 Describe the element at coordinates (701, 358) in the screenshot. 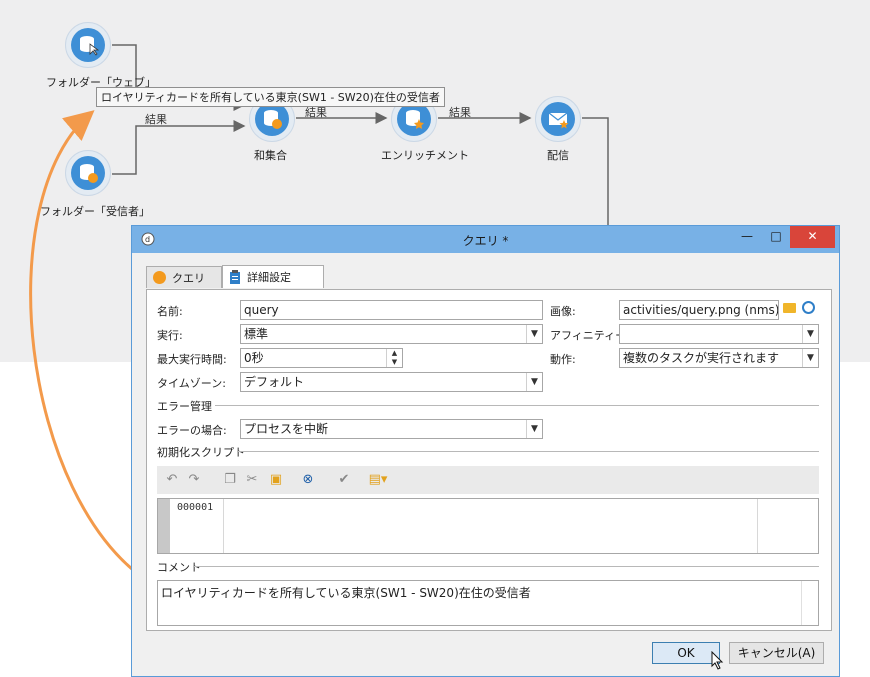

I see `action-value: 複数のタスクが実行されます` at that location.